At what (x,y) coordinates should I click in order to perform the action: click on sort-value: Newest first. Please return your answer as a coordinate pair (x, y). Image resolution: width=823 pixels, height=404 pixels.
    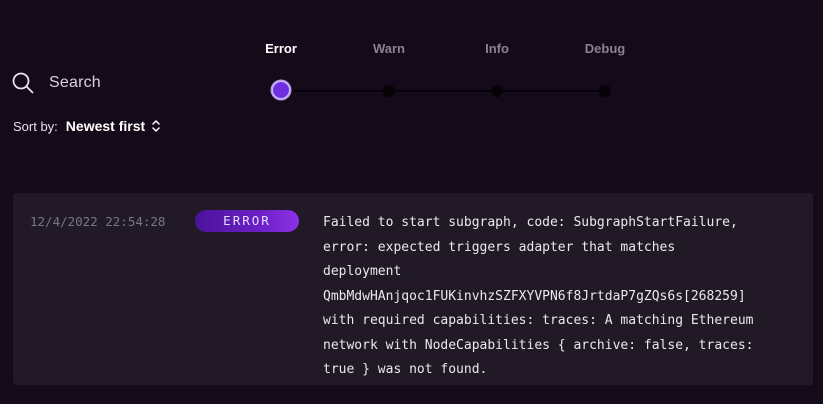
    Looking at the image, I should click on (105, 126).